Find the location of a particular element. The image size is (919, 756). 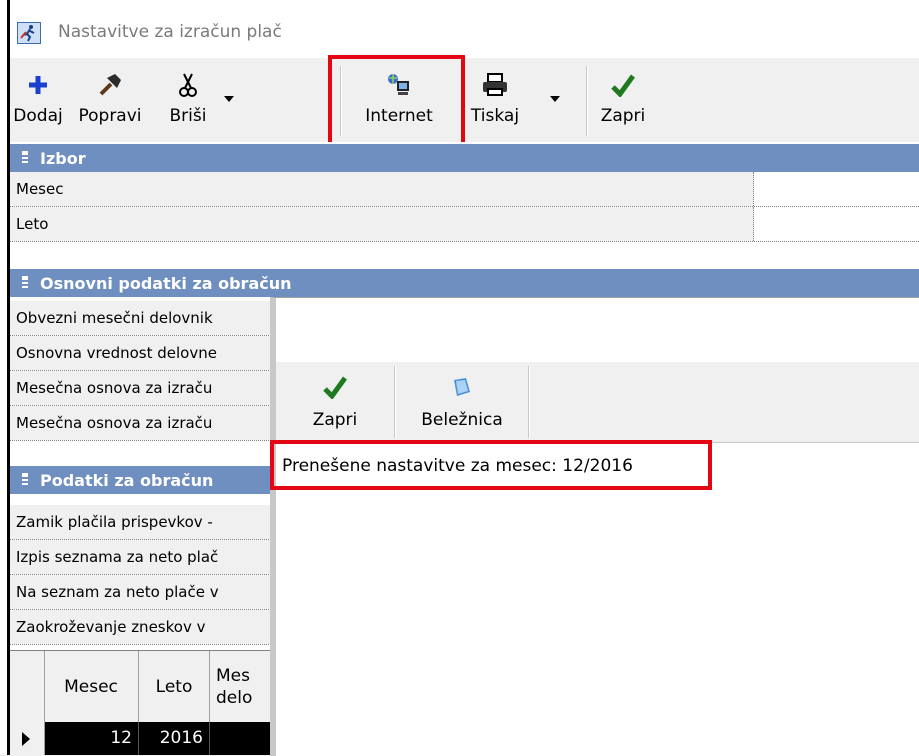

close-button: Zapri is located at coordinates (623, 100).